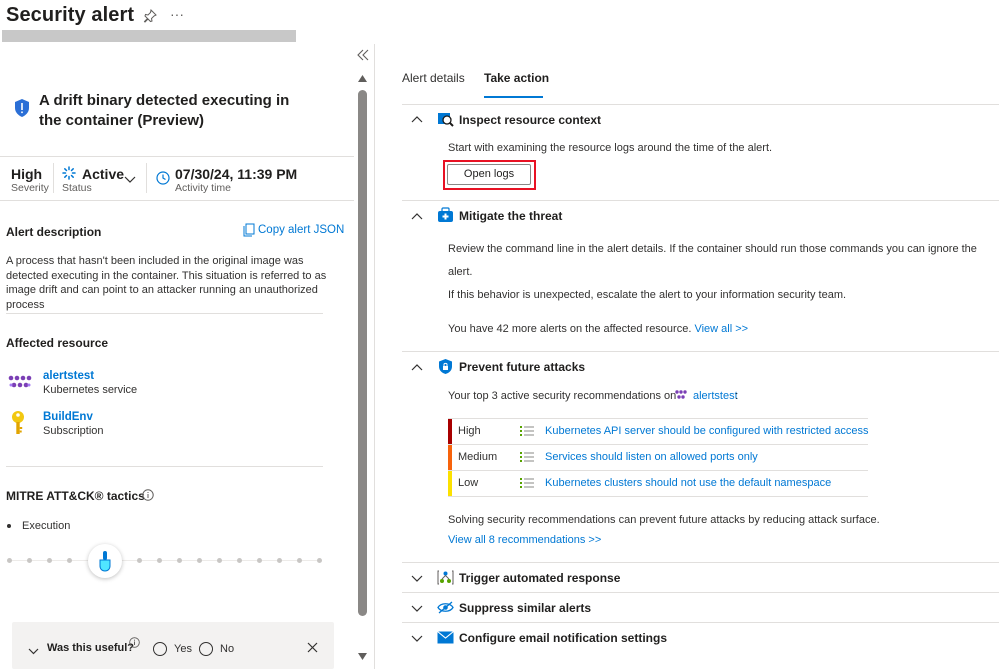  Describe the element at coordinates (149, 36) in the screenshot. I see `redacted-subtitle` at that location.